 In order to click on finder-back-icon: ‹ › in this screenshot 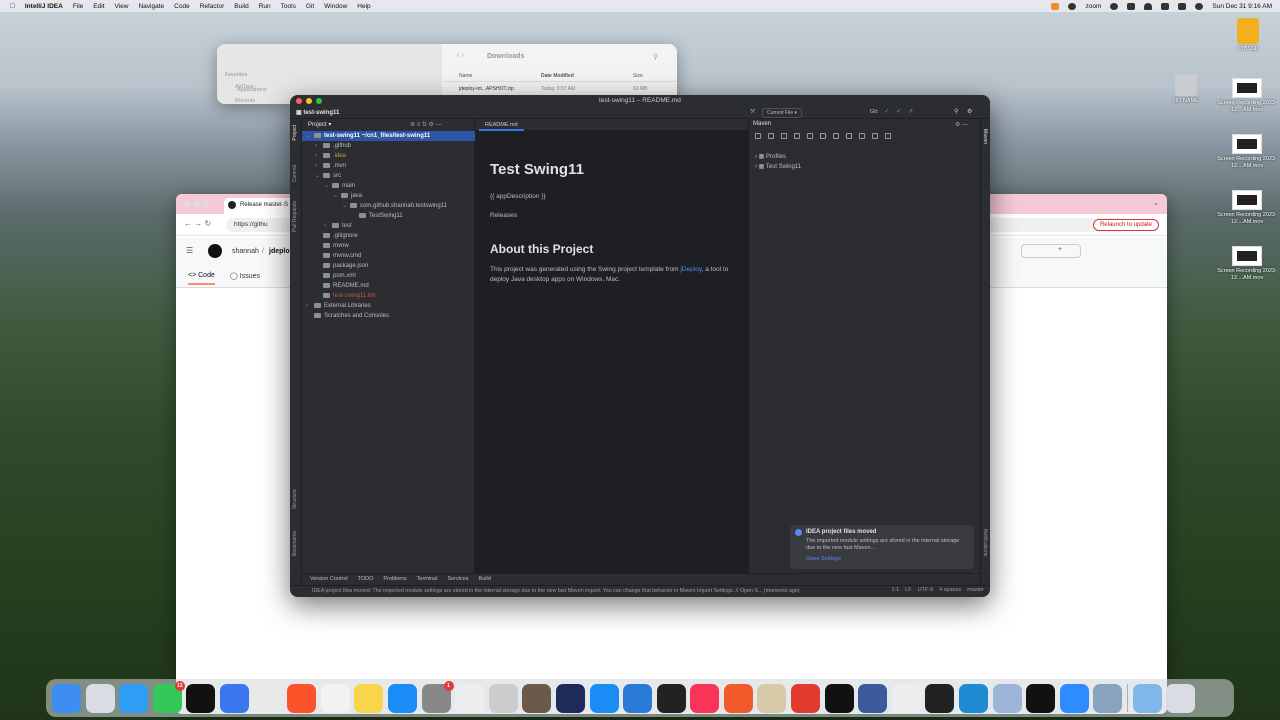, I will do `click(460, 55)`.